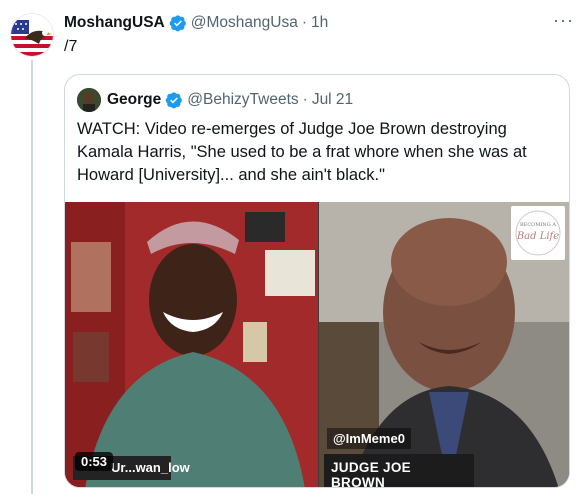 The image size is (577, 494). What do you see at coordinates (174, 100) in the screenshot?
I see `quoted-verified-badge-icon` at bounding box center [174, 100].